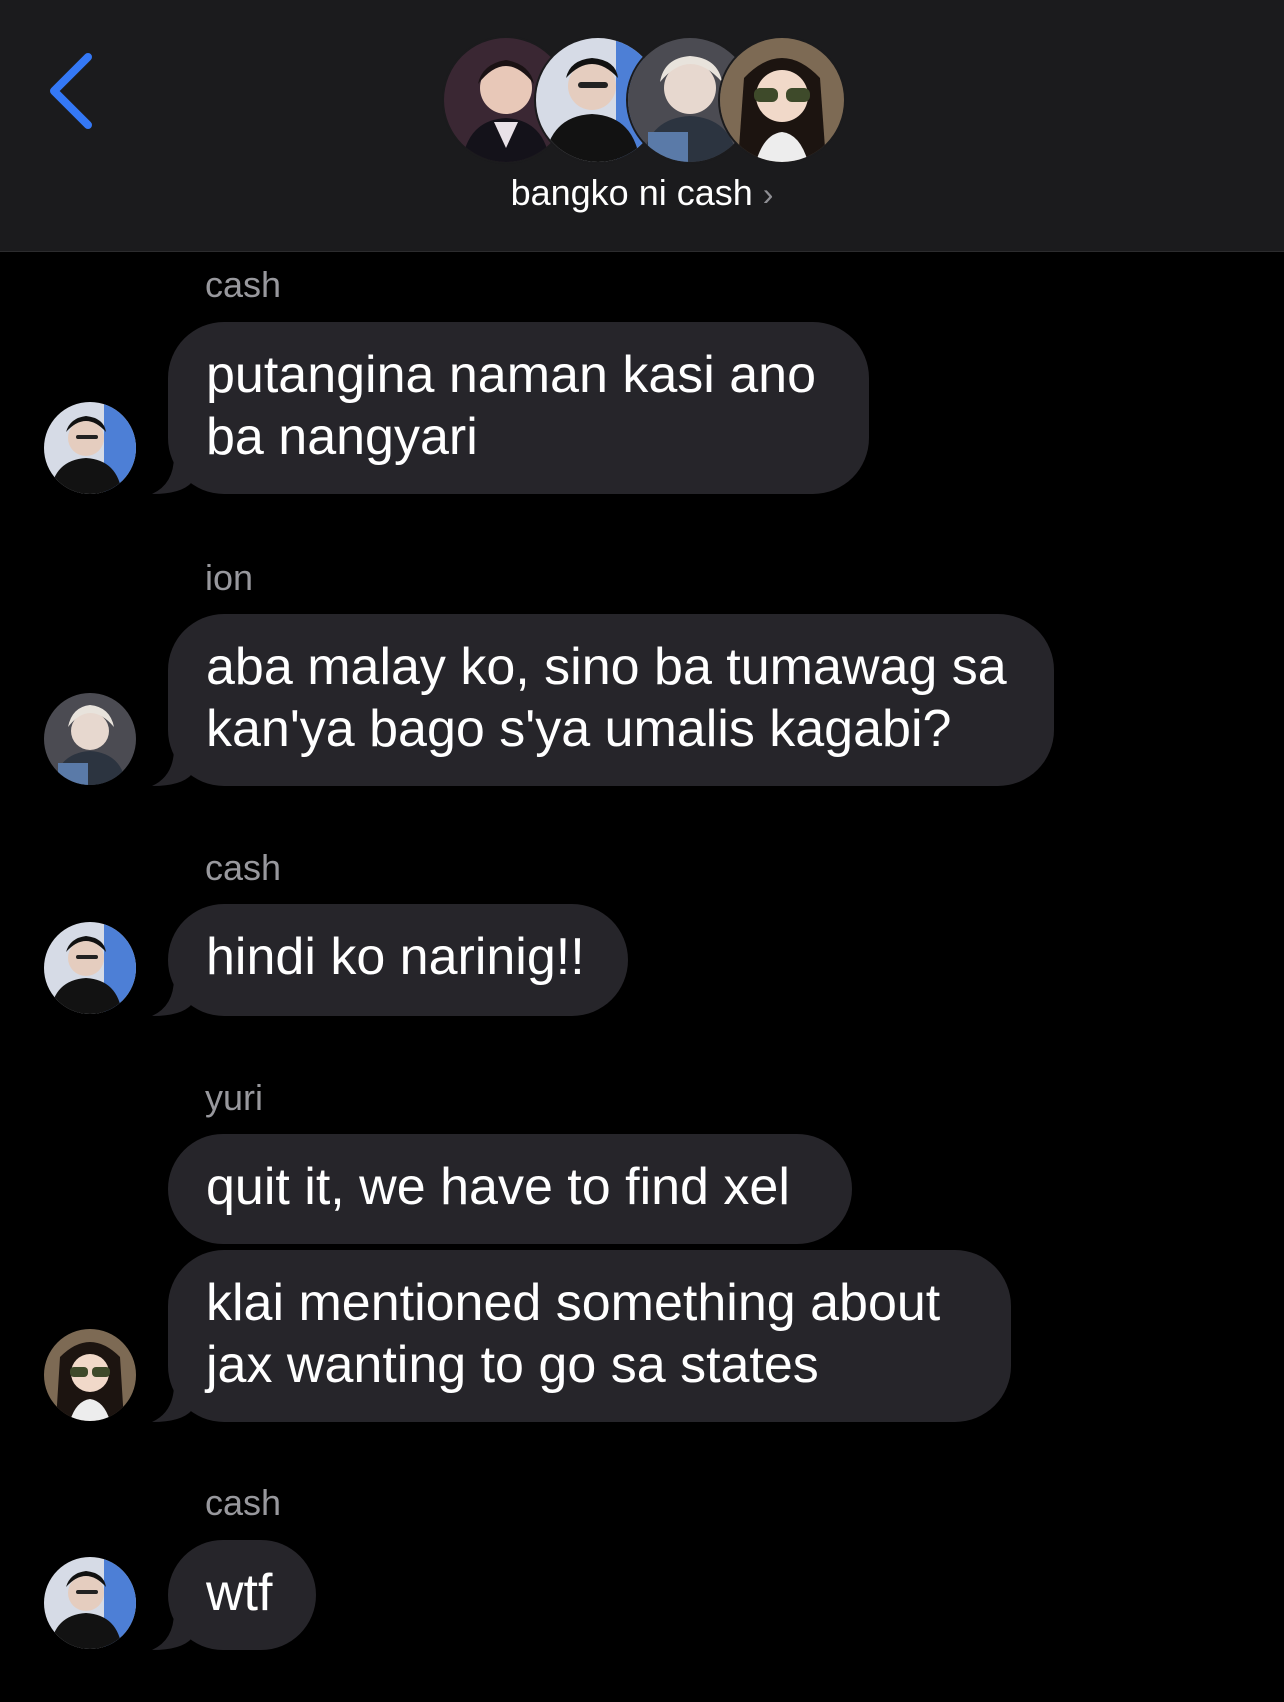  Describe the element at coordinates (631, 192) in the screenshot. I see `group-name: bangko ni cash` at that location.